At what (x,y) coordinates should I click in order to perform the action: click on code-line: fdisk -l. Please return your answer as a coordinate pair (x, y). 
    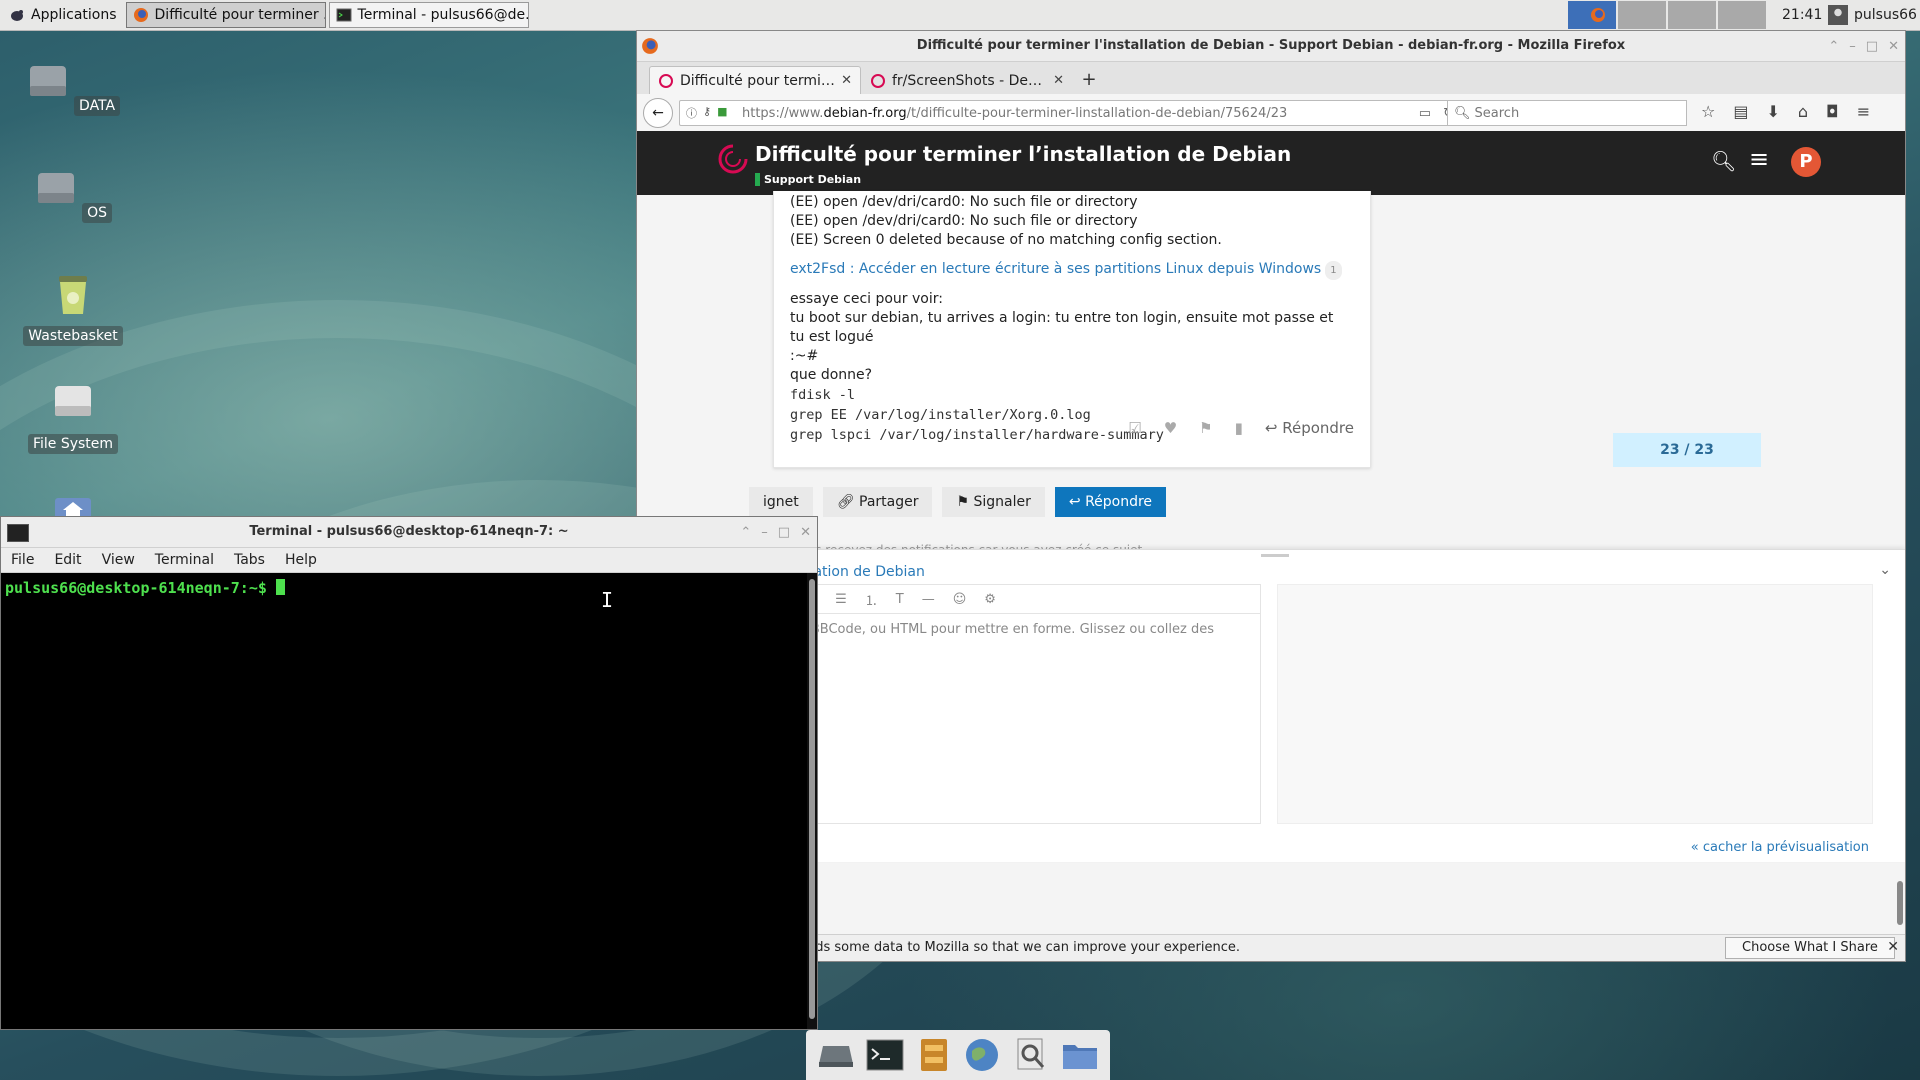
    Looking at the image, I should click on (823, 395).